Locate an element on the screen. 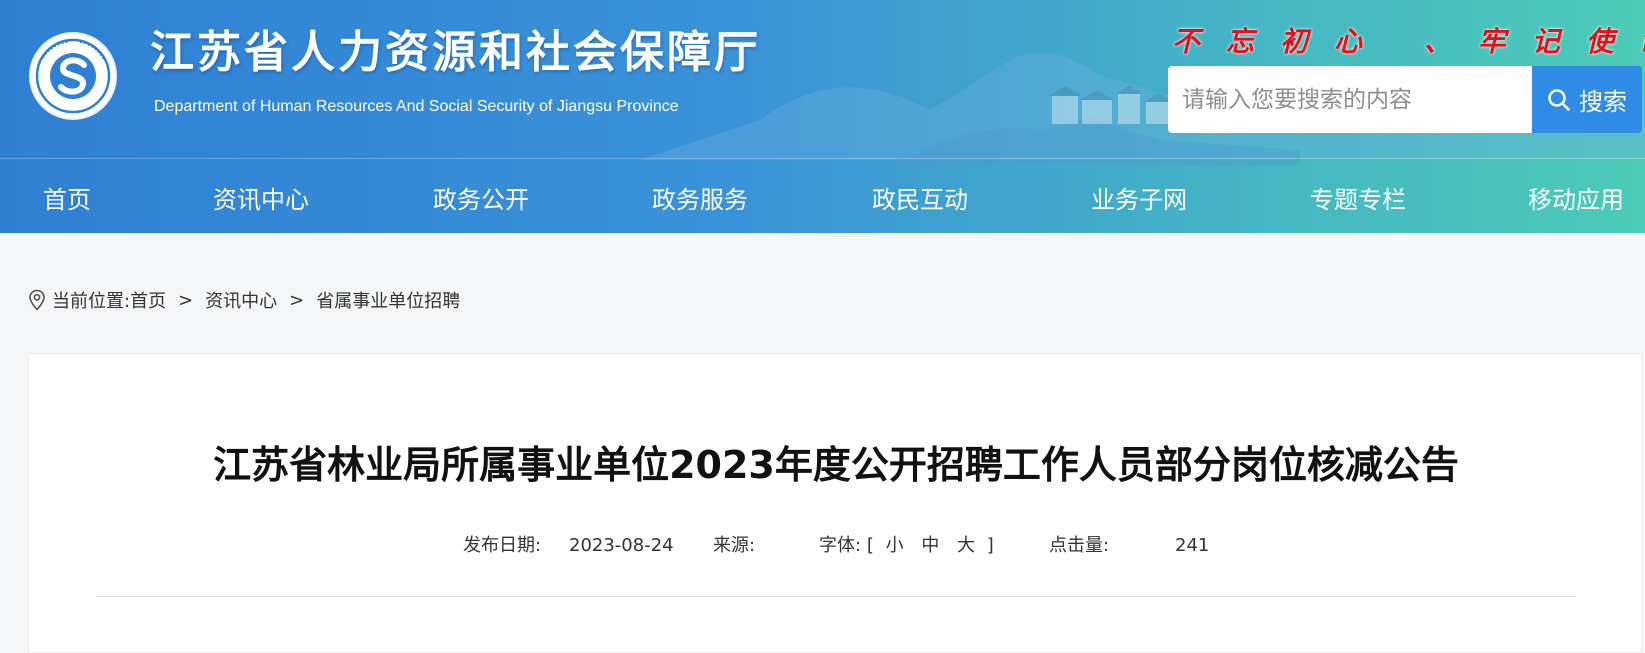  font-size-label: 字体: is located at coordinates (840, 545).